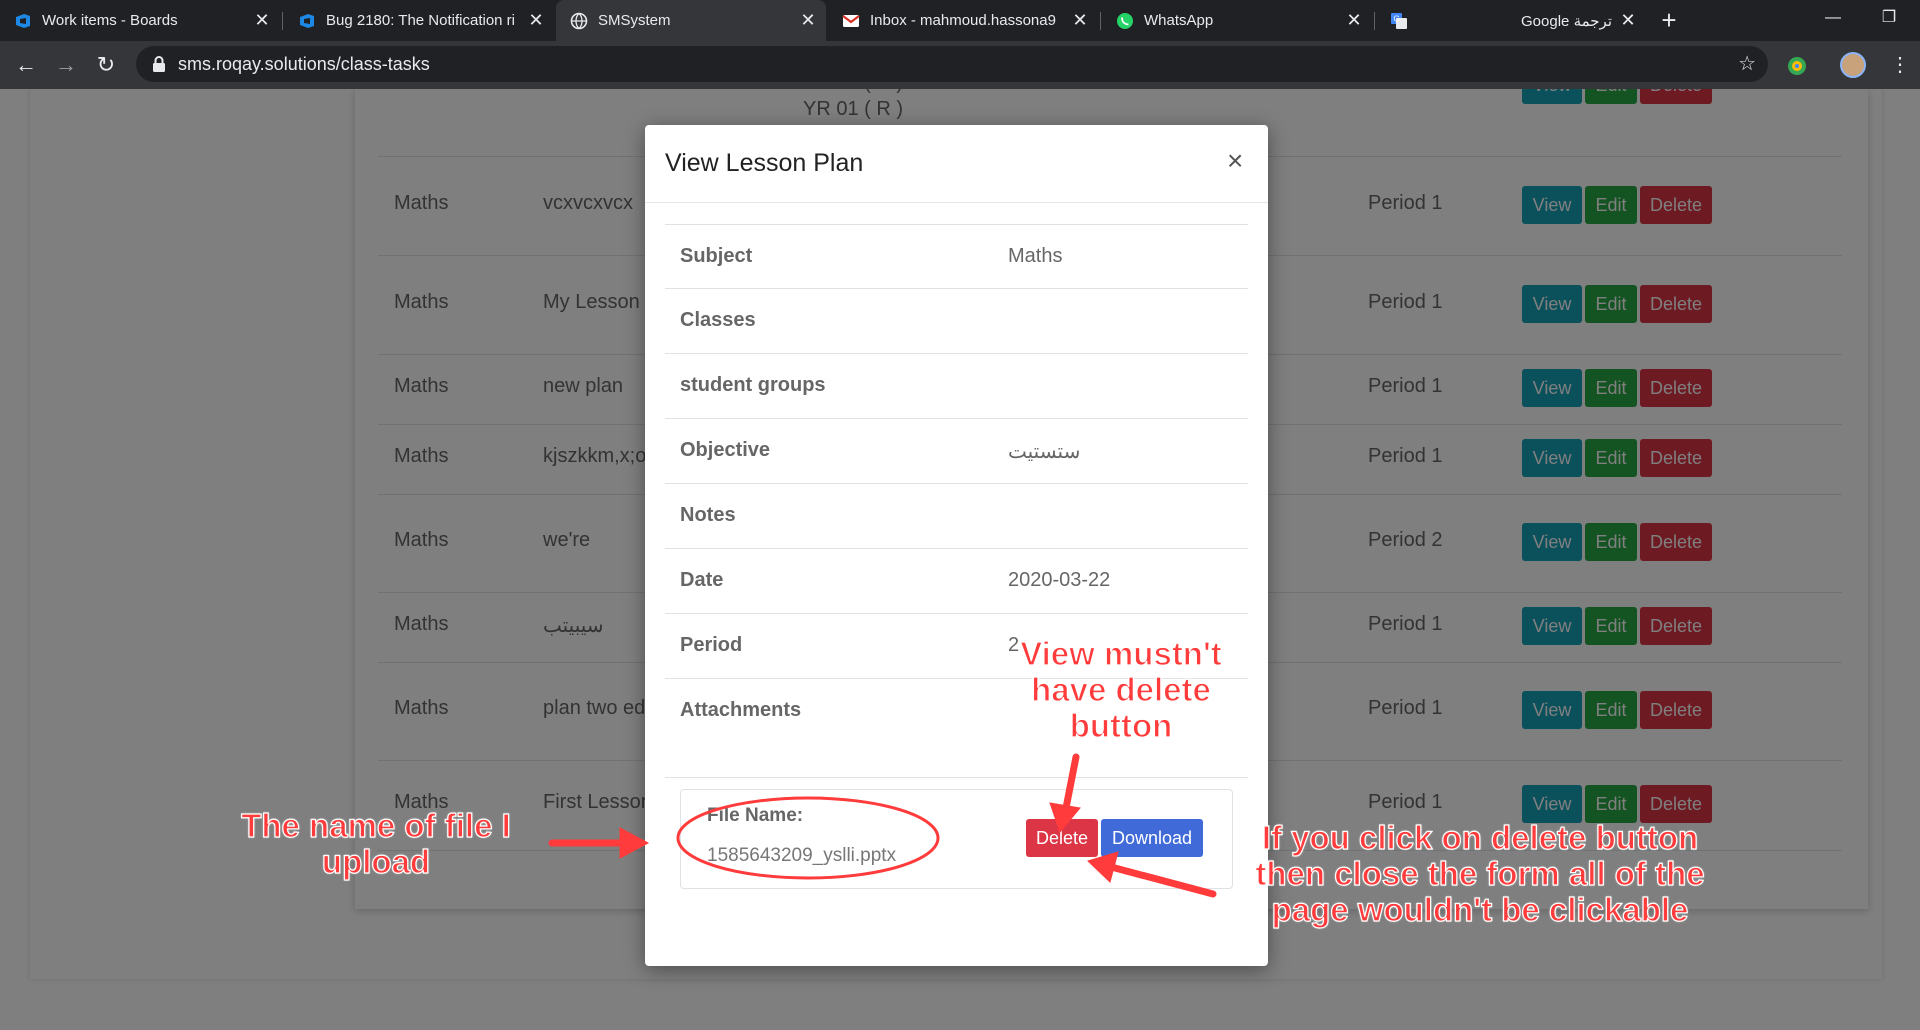 The image size is (1920, 1030). I want to click on annotation-line: then close the form all of the, so click(1480, 873).